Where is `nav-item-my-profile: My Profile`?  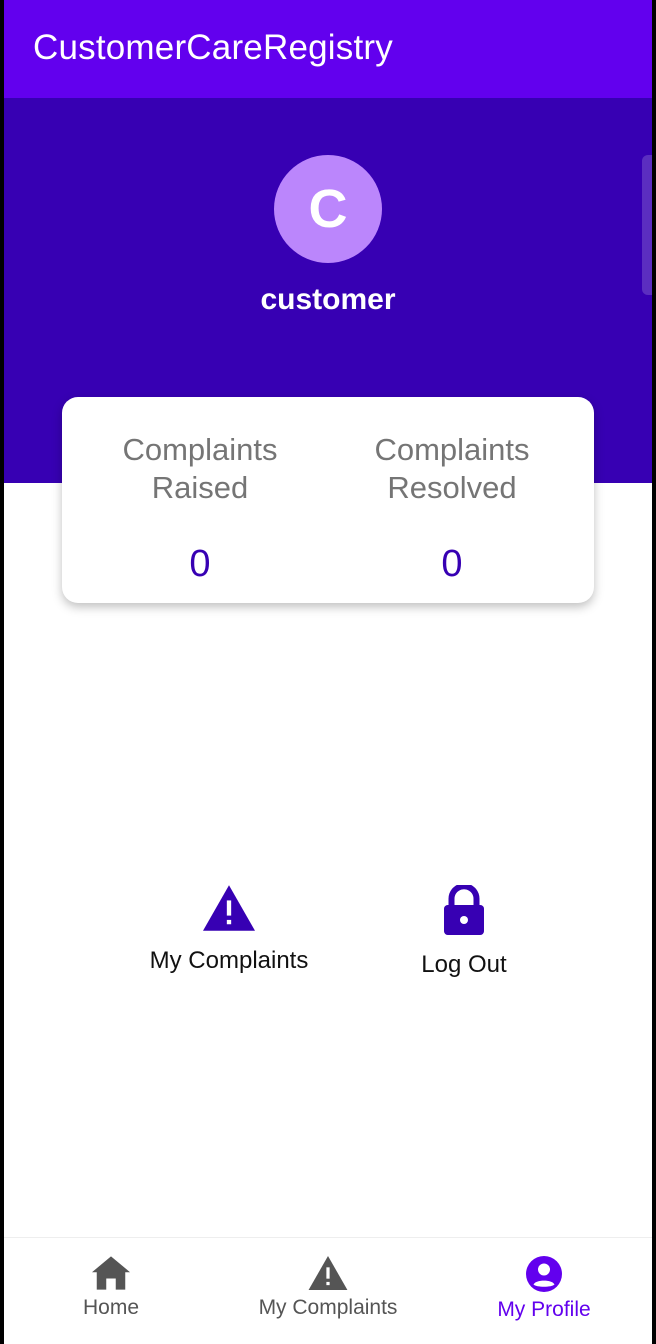
nav-item-my-profile: My Profile is located at coordinates (544, 1289).